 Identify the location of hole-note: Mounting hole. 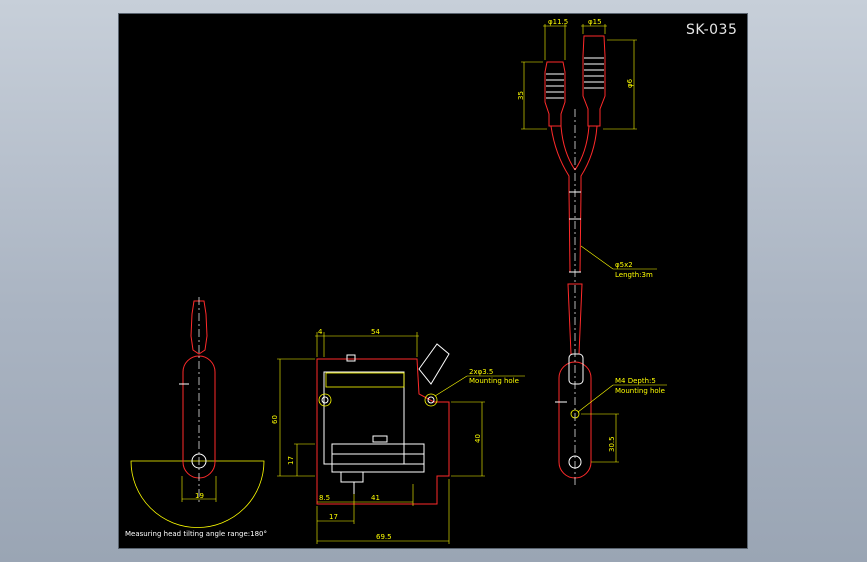
(494, 381).